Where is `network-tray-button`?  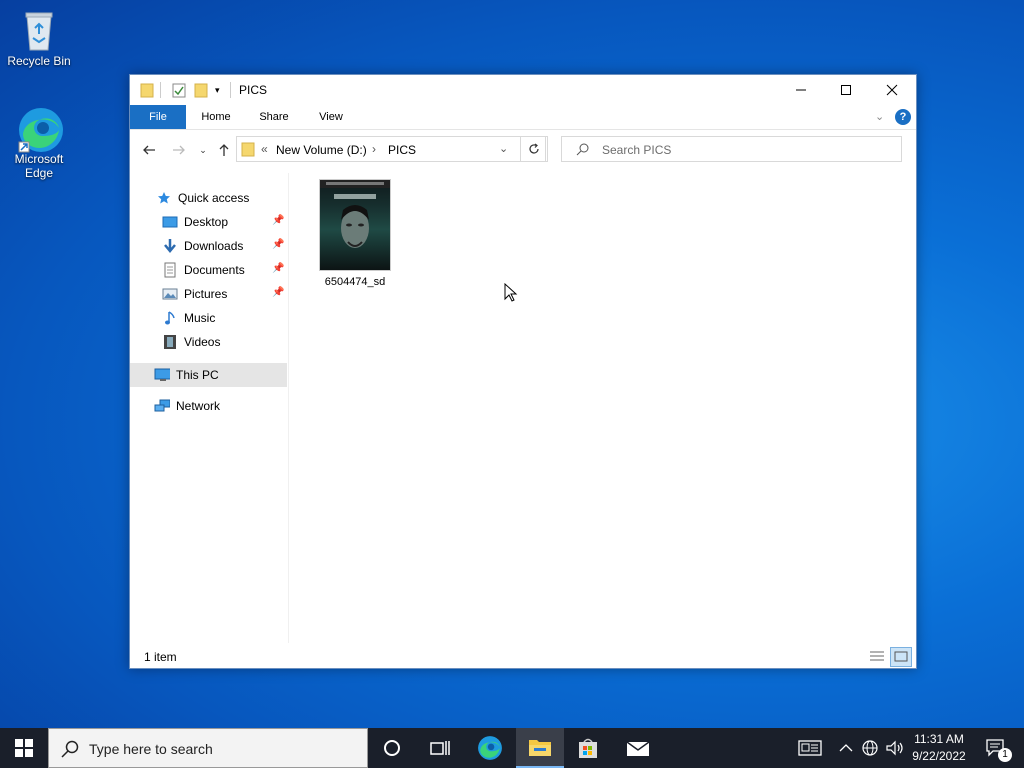
network-tray-button is located at coordinates (870, 748).